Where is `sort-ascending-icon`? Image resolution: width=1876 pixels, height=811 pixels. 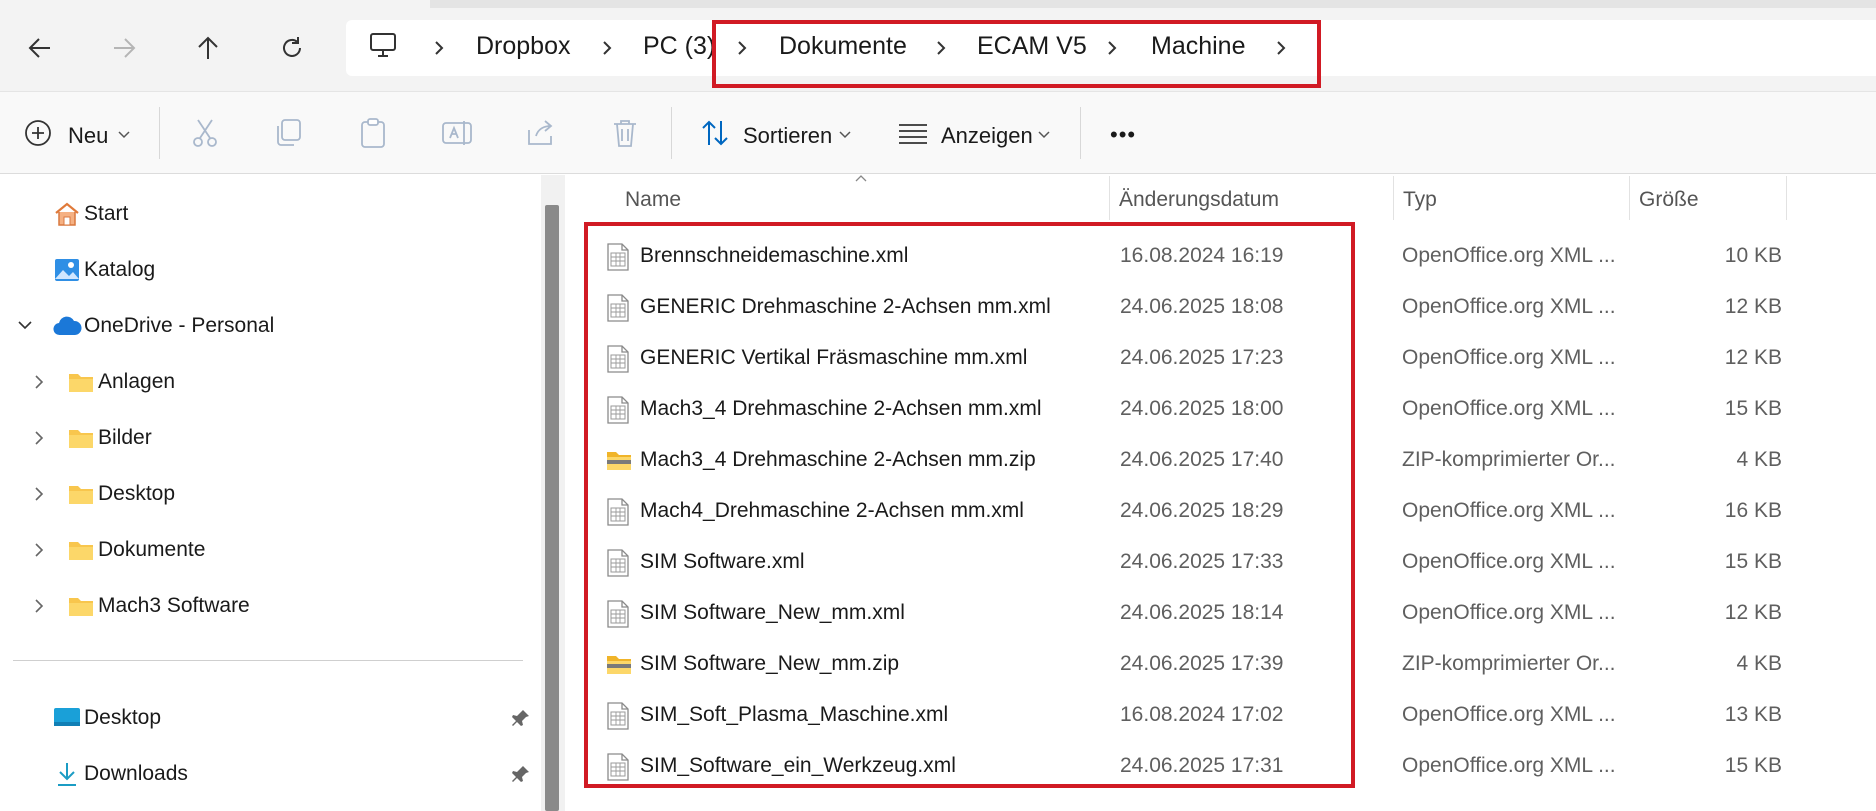 sort-ascending-icon is located at coordinates (861, 178).